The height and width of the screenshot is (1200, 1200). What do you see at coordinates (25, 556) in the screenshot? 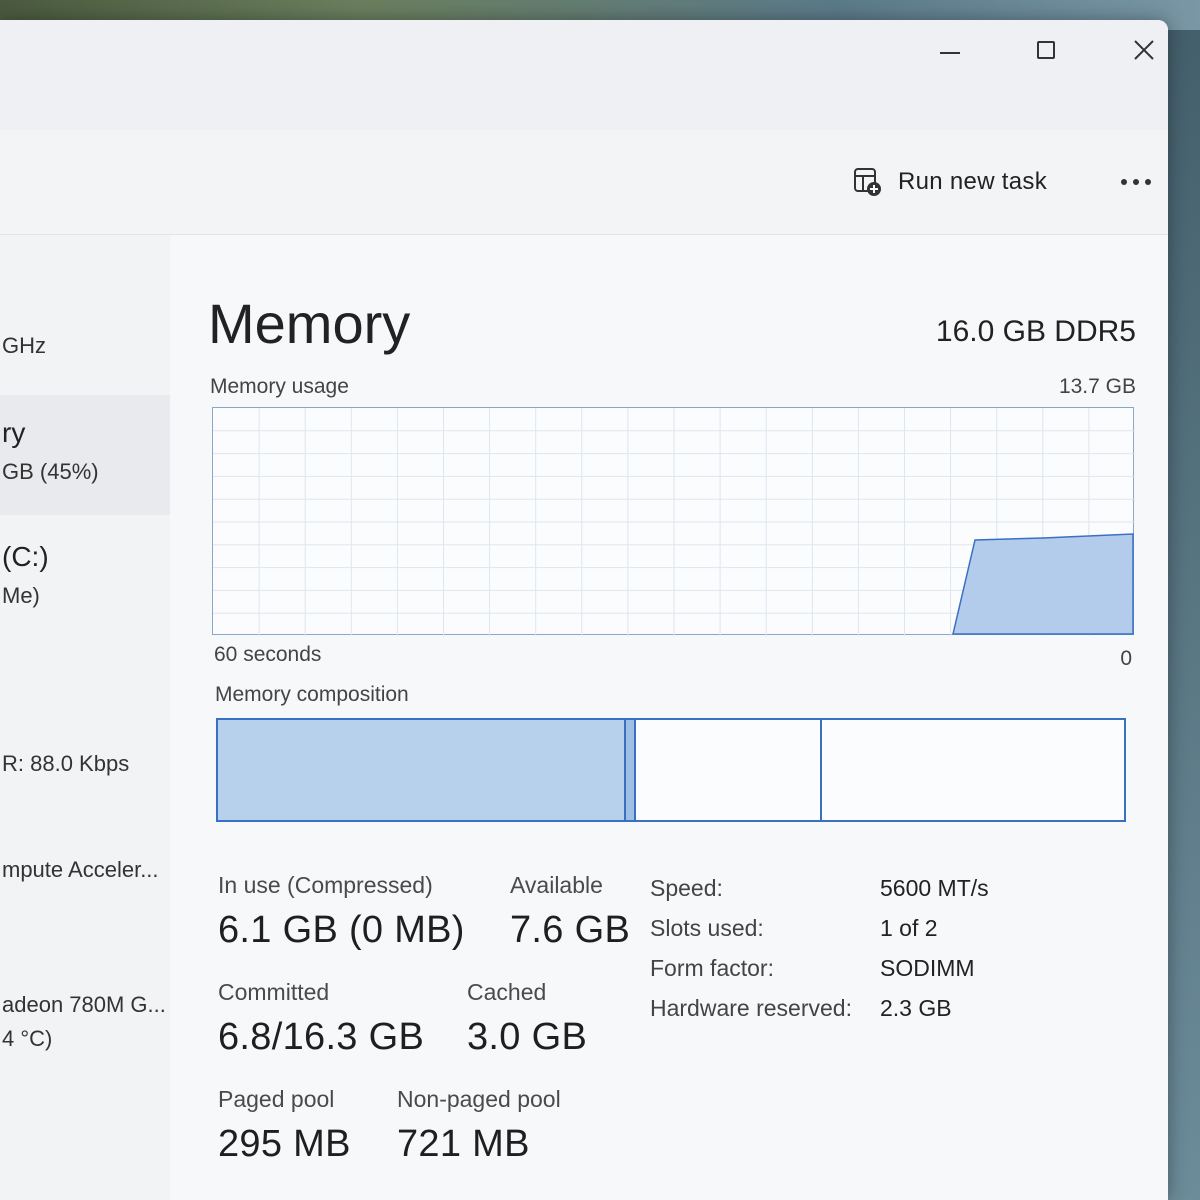
I see `sidebar-item-title: (C:)` at bounding box center [25, 556].